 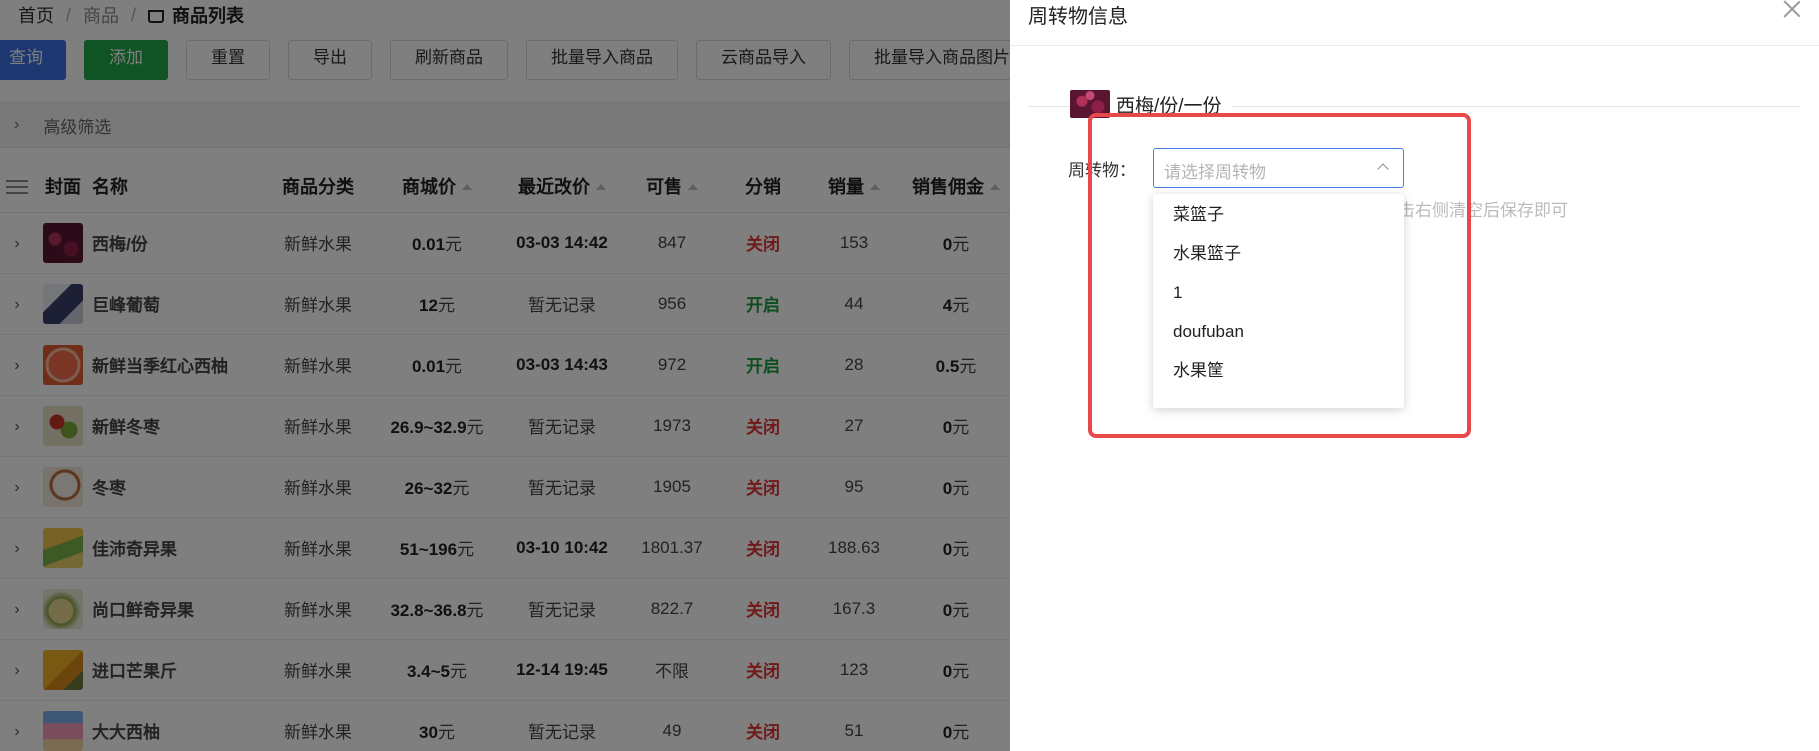 I want to click on turnover-select: 请选择周转物, so click(x=1278, y=168).